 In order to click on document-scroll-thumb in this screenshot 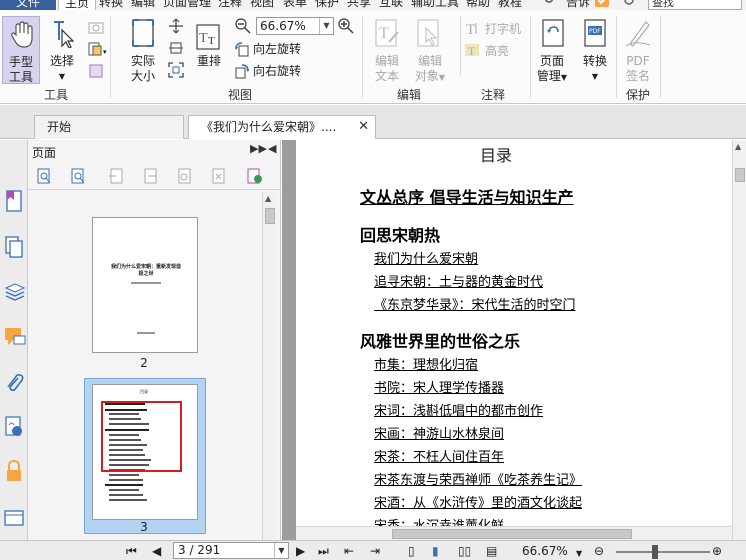, I will do `click(740, 175)`.